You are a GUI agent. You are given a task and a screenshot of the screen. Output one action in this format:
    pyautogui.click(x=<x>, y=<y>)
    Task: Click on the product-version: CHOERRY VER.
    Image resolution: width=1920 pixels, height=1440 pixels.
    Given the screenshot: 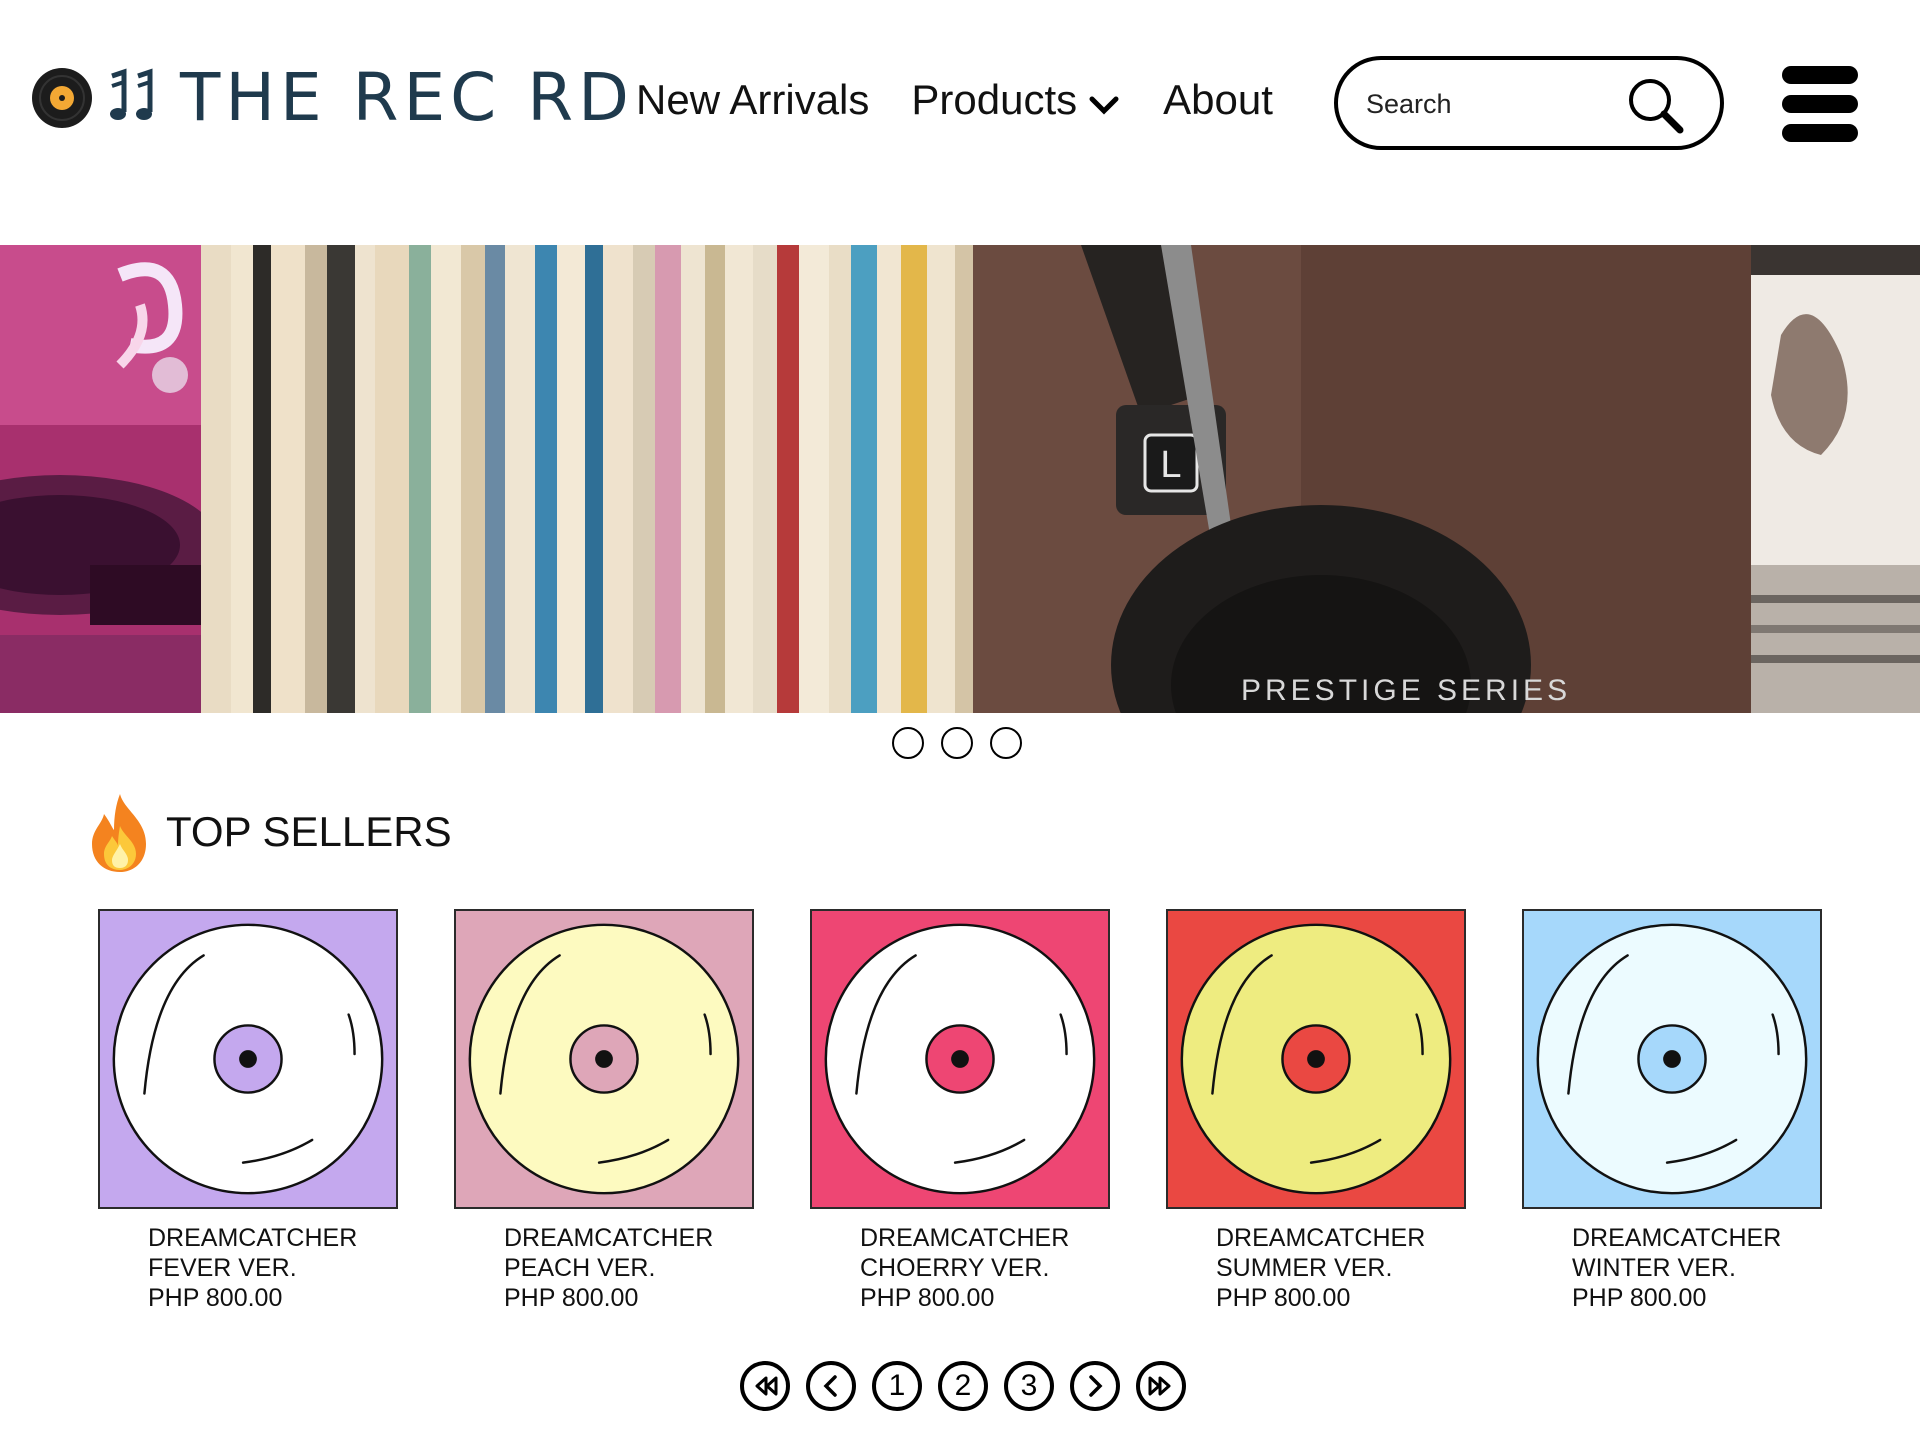 What is the action you would take?
    pyautogui.click(x=955, y=1268)
    